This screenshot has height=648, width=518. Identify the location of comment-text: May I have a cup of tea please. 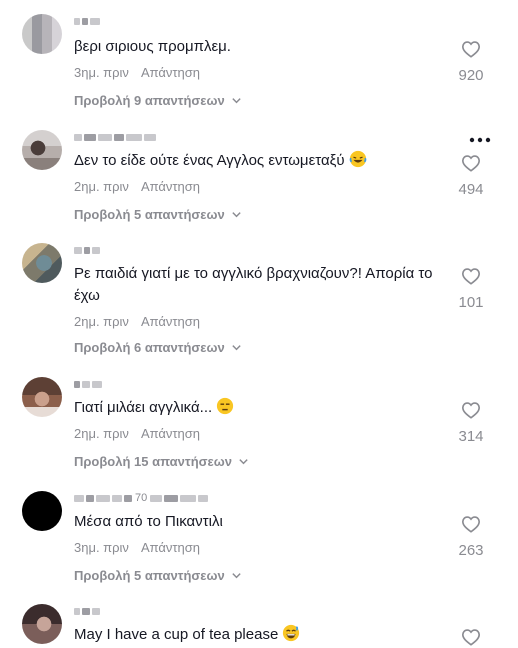
(266, 635).